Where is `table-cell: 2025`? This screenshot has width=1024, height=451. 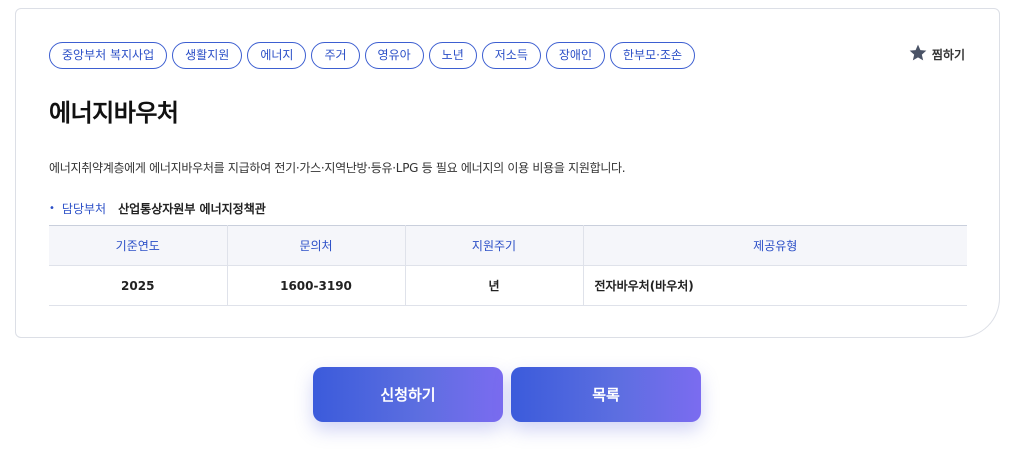 table-cell: 2025 is located at coordinates (138, 285).